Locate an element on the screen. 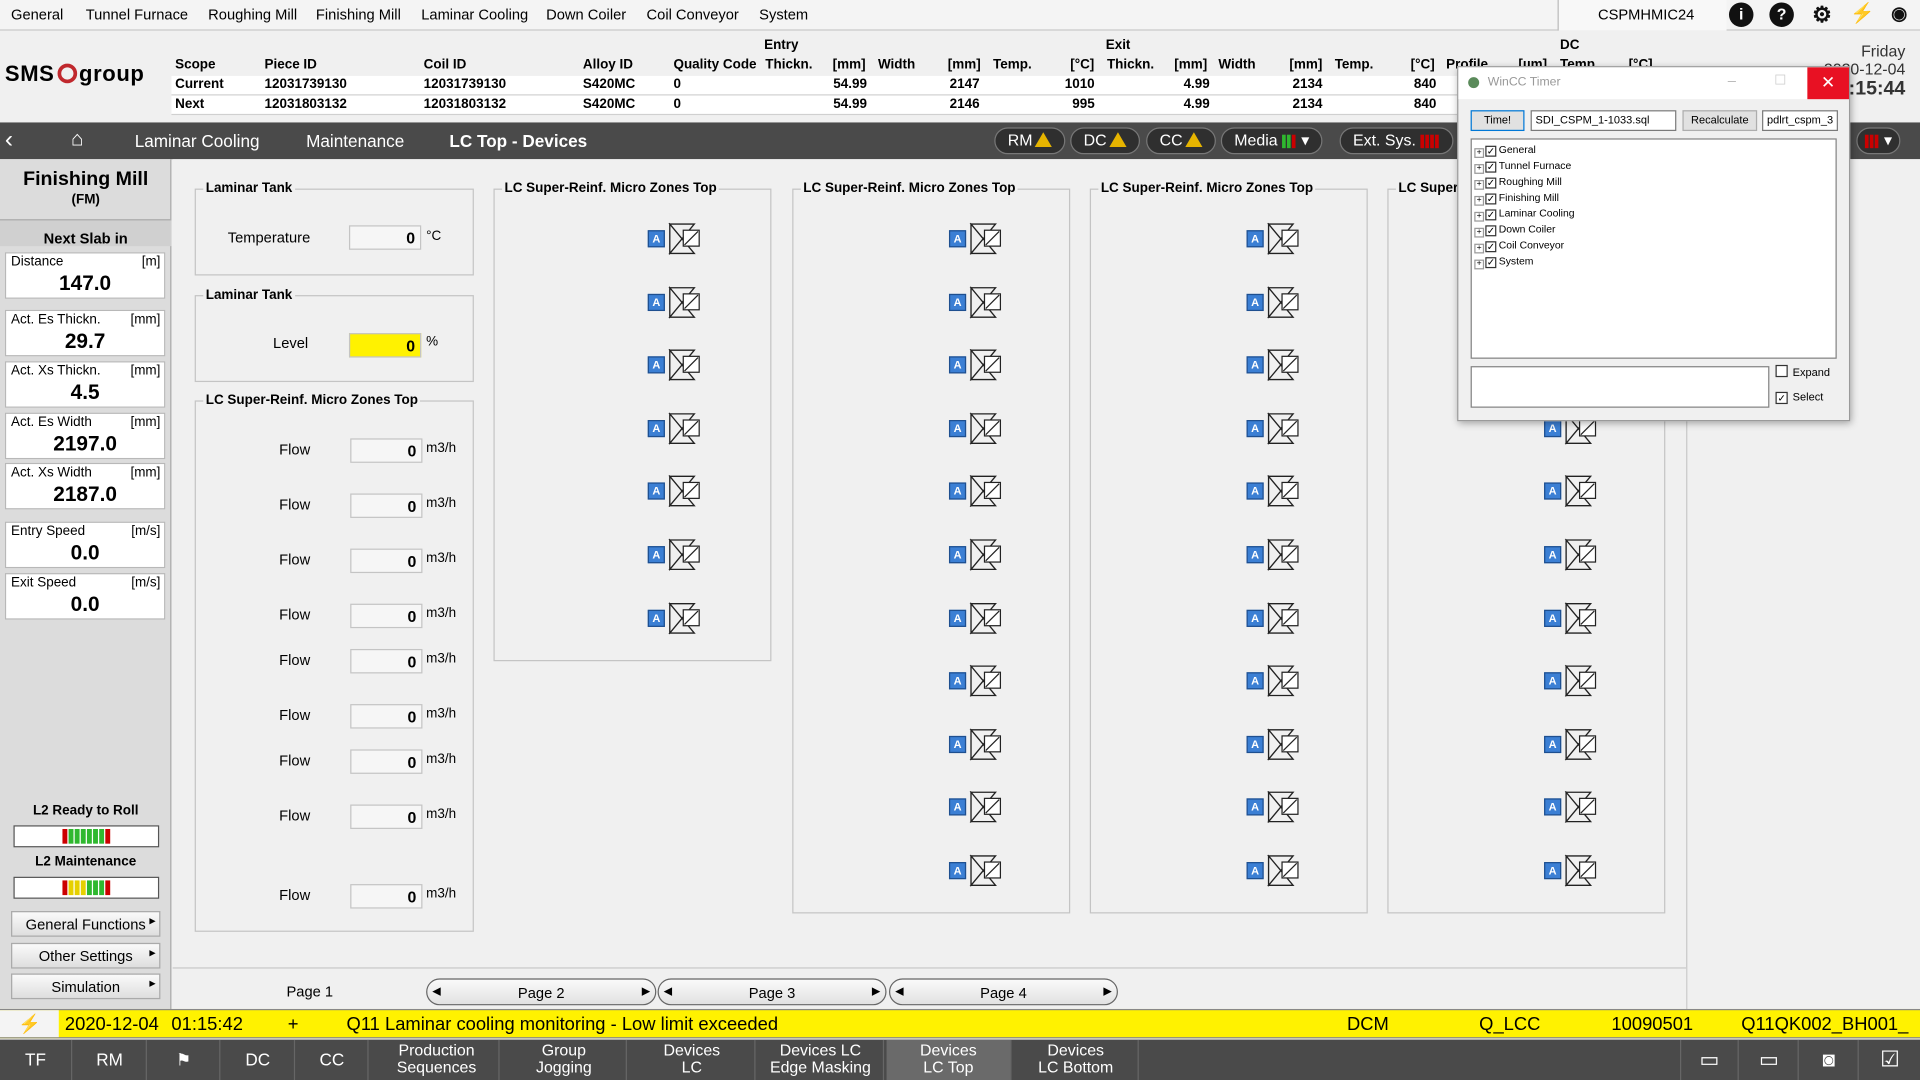  display-settings-icon: ▭ is located at coordinates (1769, 1059).